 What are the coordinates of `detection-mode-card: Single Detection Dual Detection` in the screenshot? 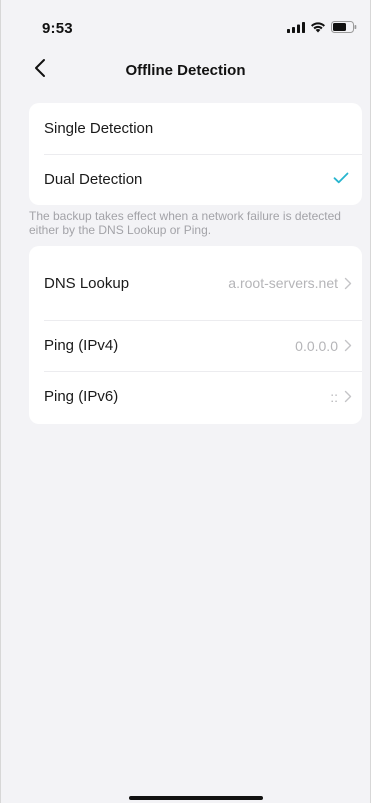 It's located at (195, 154).